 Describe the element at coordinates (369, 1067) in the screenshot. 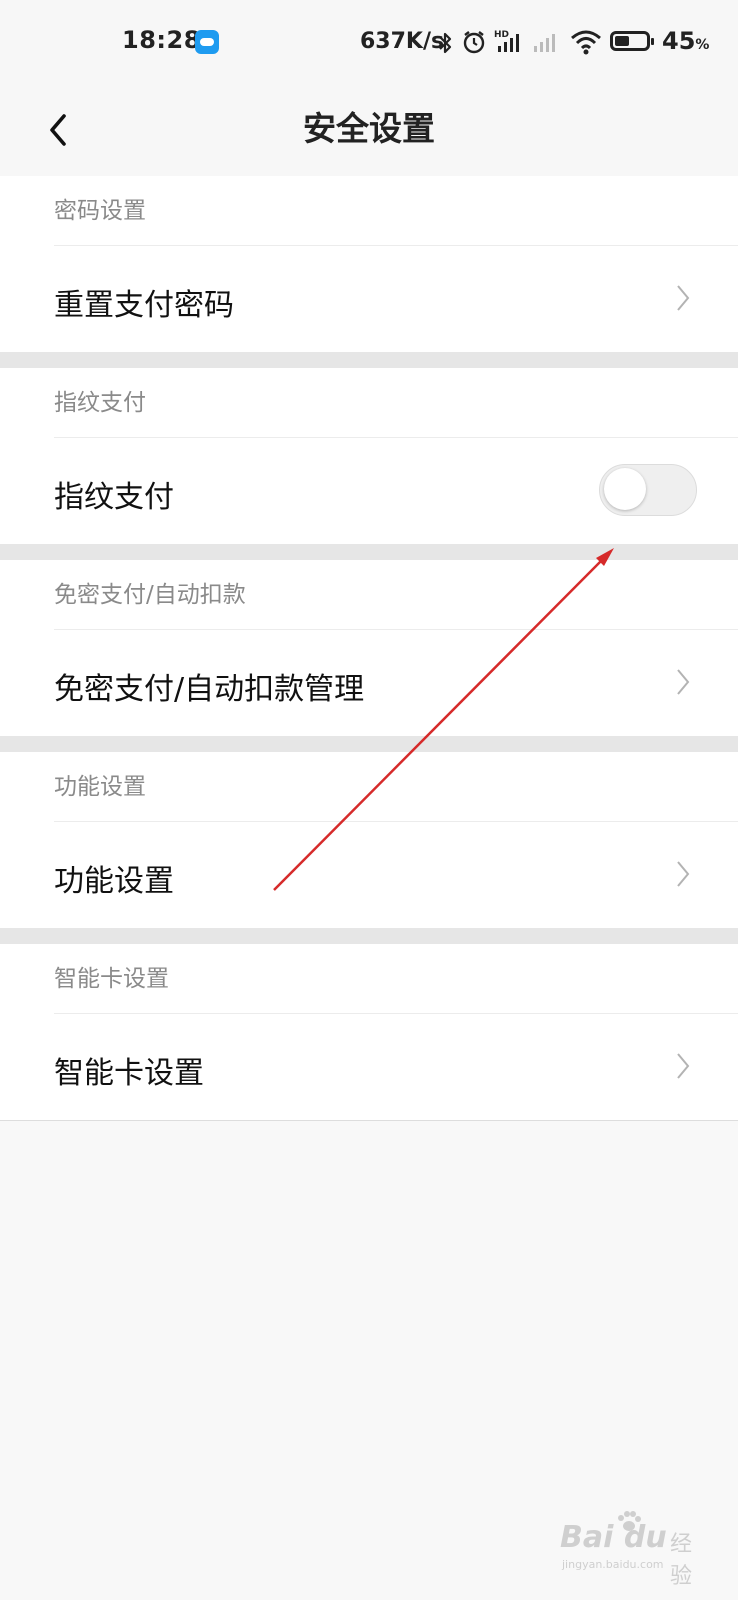

I see `smart-card-settings-row: 智能卡设置` at that location.